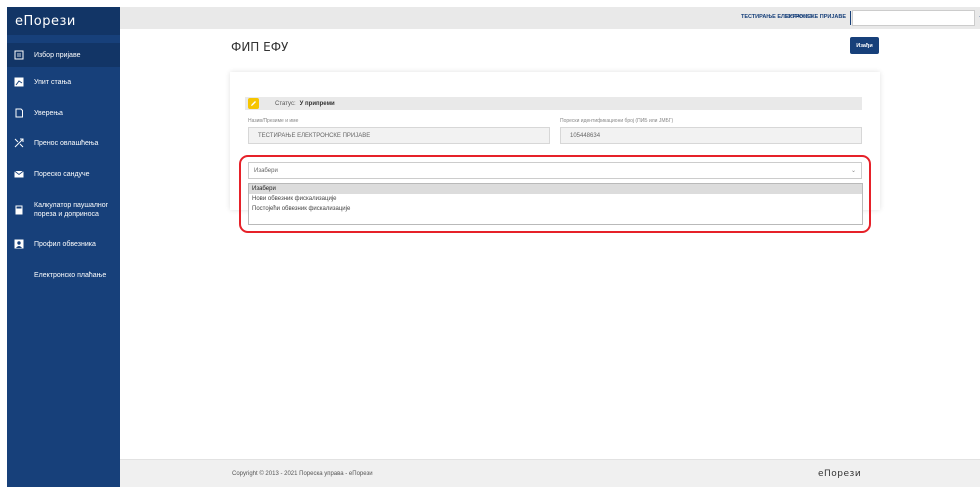 The image size is (980, 487). What do you see at coordinates (19, 210) in the screenshot?
I see `calculator-icon` at bounding box center [19, 210].